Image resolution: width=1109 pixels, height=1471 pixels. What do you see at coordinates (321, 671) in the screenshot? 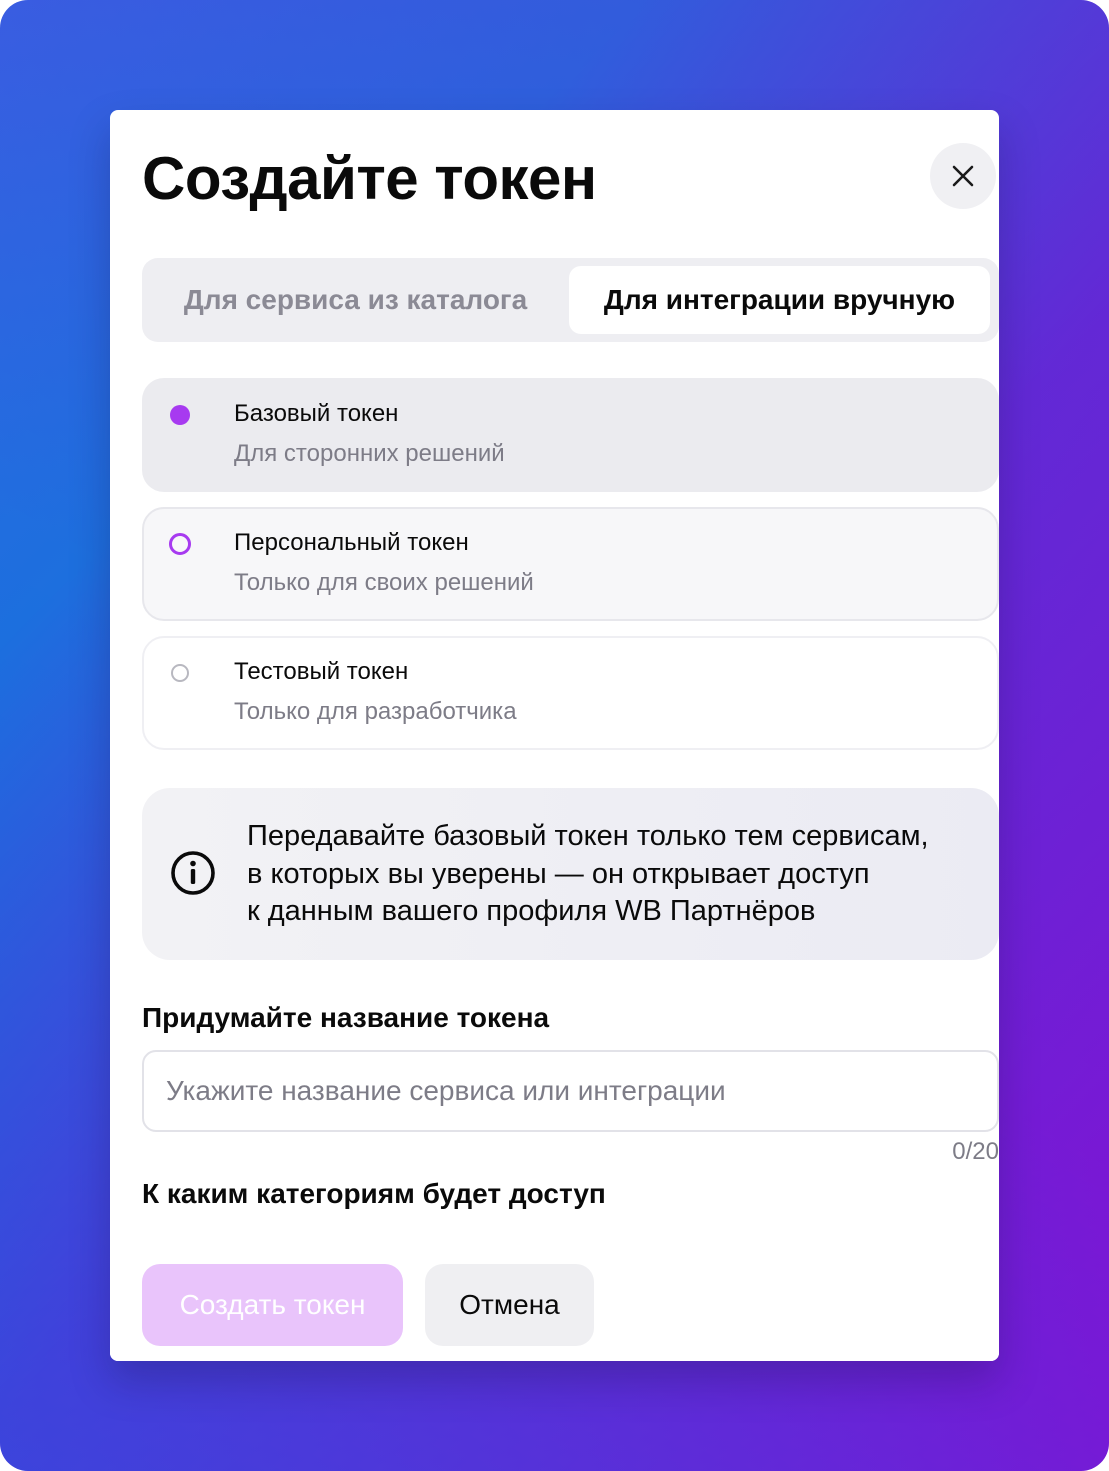
I see `token-type-title: Тестовый токен` at bounding box center [321, 671].